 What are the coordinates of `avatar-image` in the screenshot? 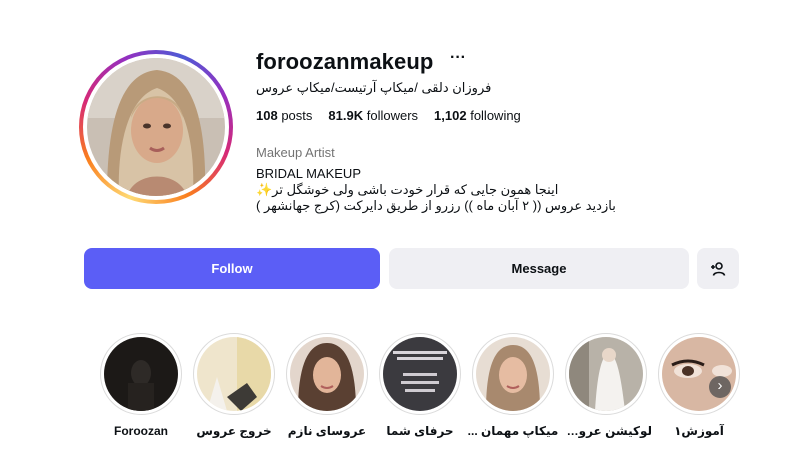 It's located at (156, 127).